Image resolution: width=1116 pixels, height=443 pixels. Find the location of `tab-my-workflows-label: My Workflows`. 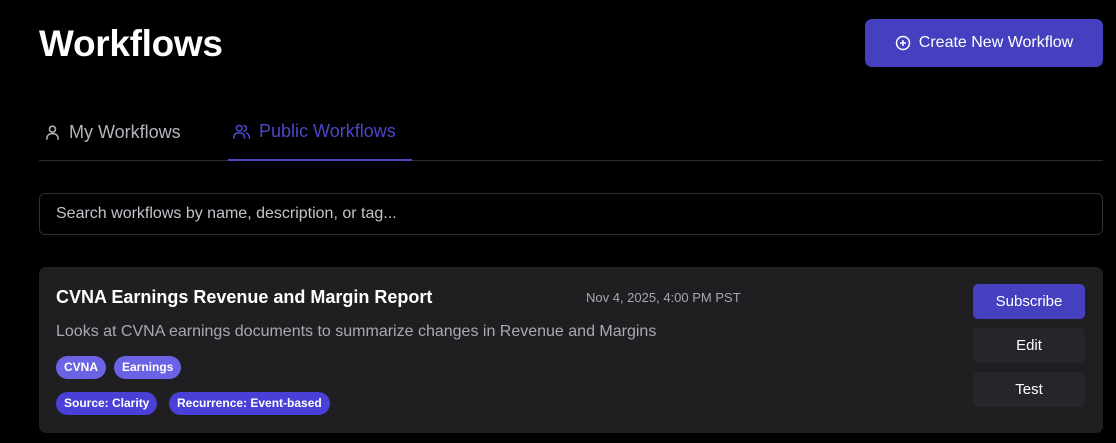

tab-my-workflows-label: My Workflows is located at coordinates (125, 131).